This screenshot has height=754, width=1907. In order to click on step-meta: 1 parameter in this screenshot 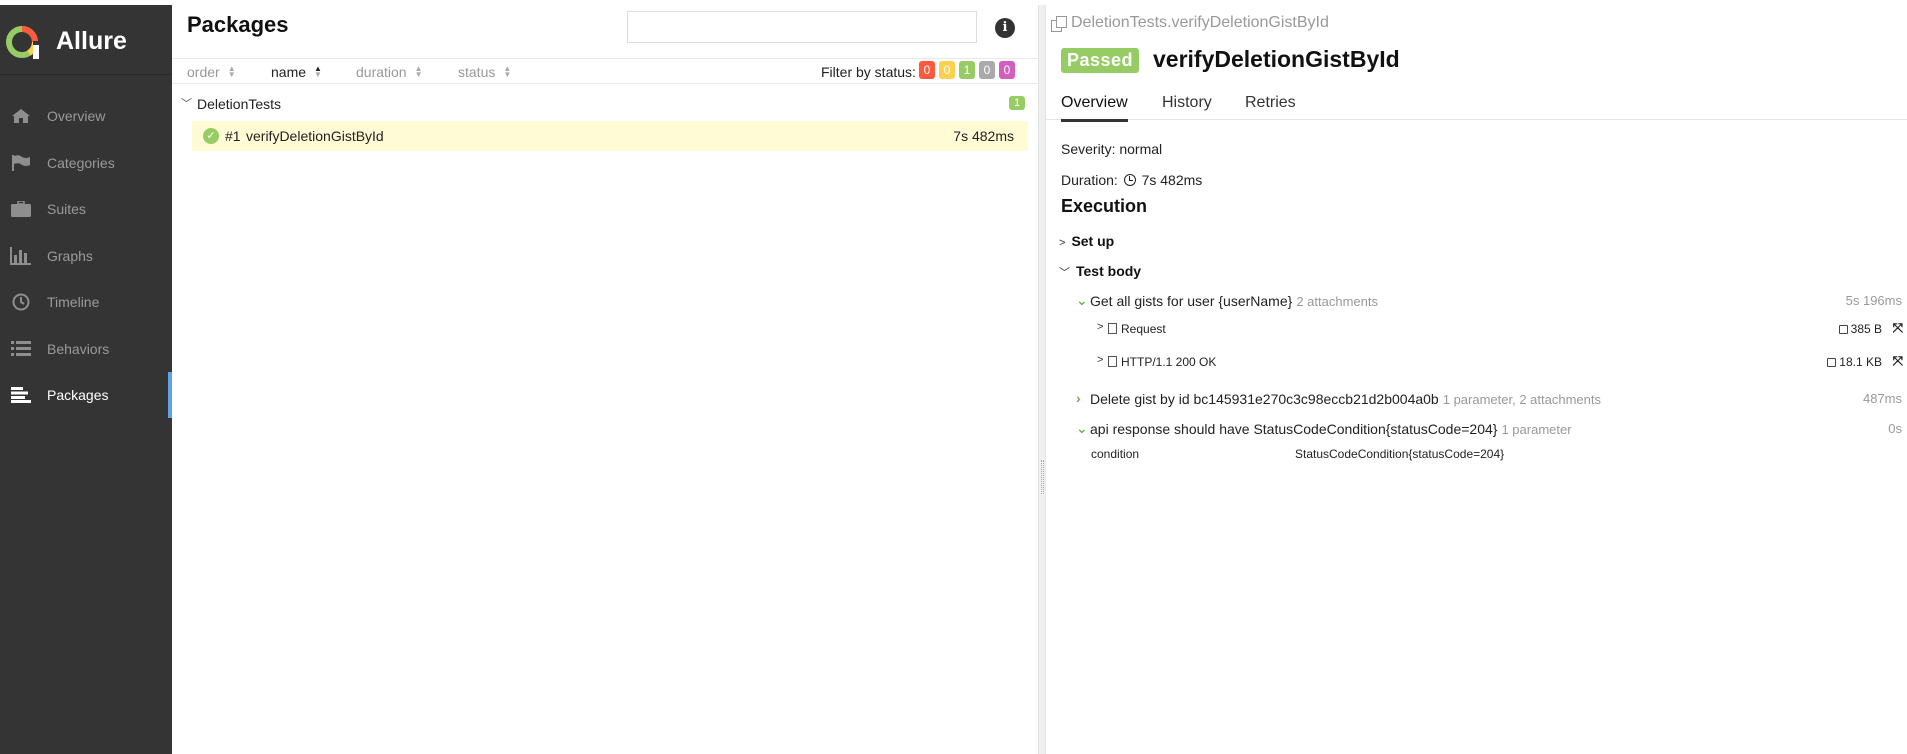, I will do `click(1536, 429)`.